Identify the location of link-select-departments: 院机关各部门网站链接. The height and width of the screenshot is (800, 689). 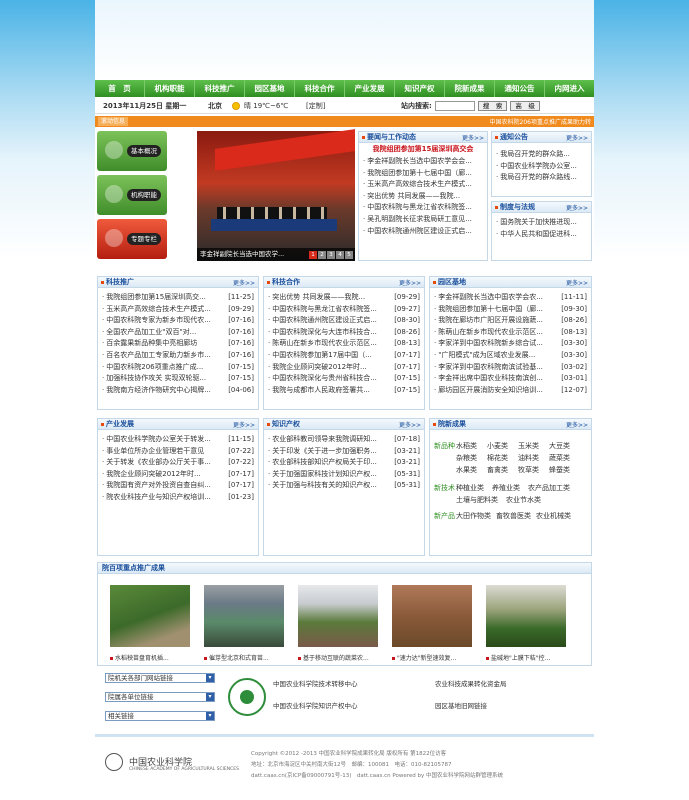
(160, 678).